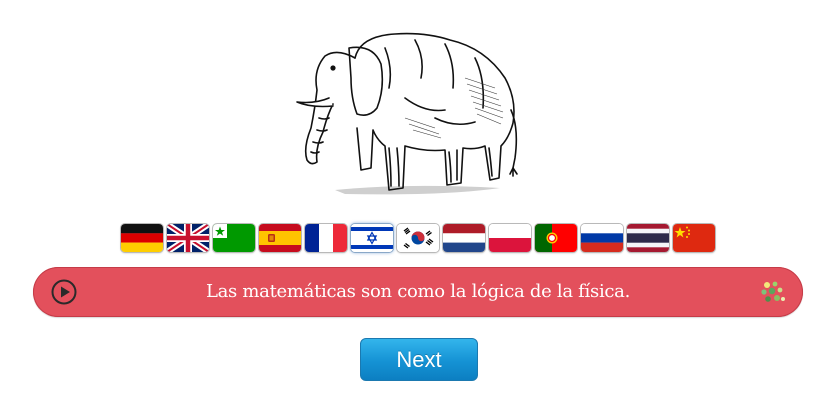  Describe the element at coordinates (142, 238) in the screenshot. I see `flag-germany-icon` at that location.